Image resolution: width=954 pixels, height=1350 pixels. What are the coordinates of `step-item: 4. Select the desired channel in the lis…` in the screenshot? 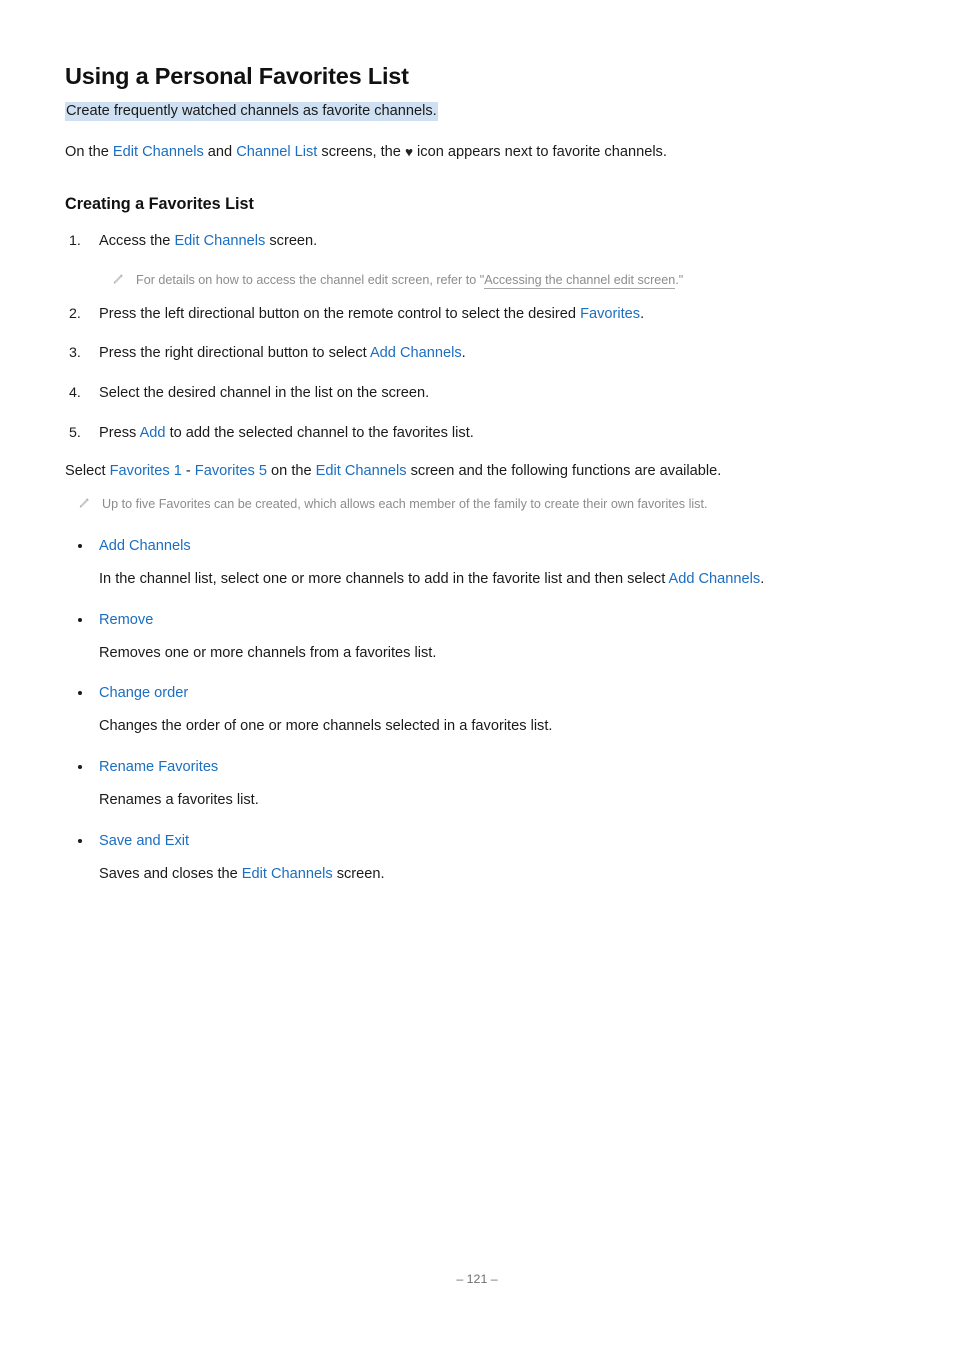 It's located at (477, 394).